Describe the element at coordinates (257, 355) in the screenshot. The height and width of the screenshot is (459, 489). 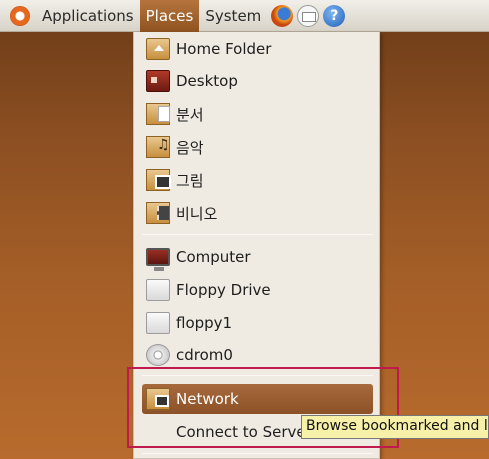
I see `menu-item-cdrom0: cdrom0` at that location.